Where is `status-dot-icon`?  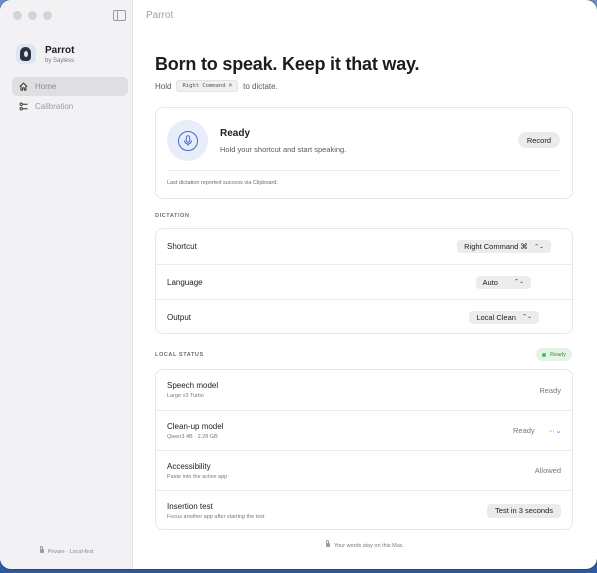
status-dot-icon is located at coordinates (544, 354).